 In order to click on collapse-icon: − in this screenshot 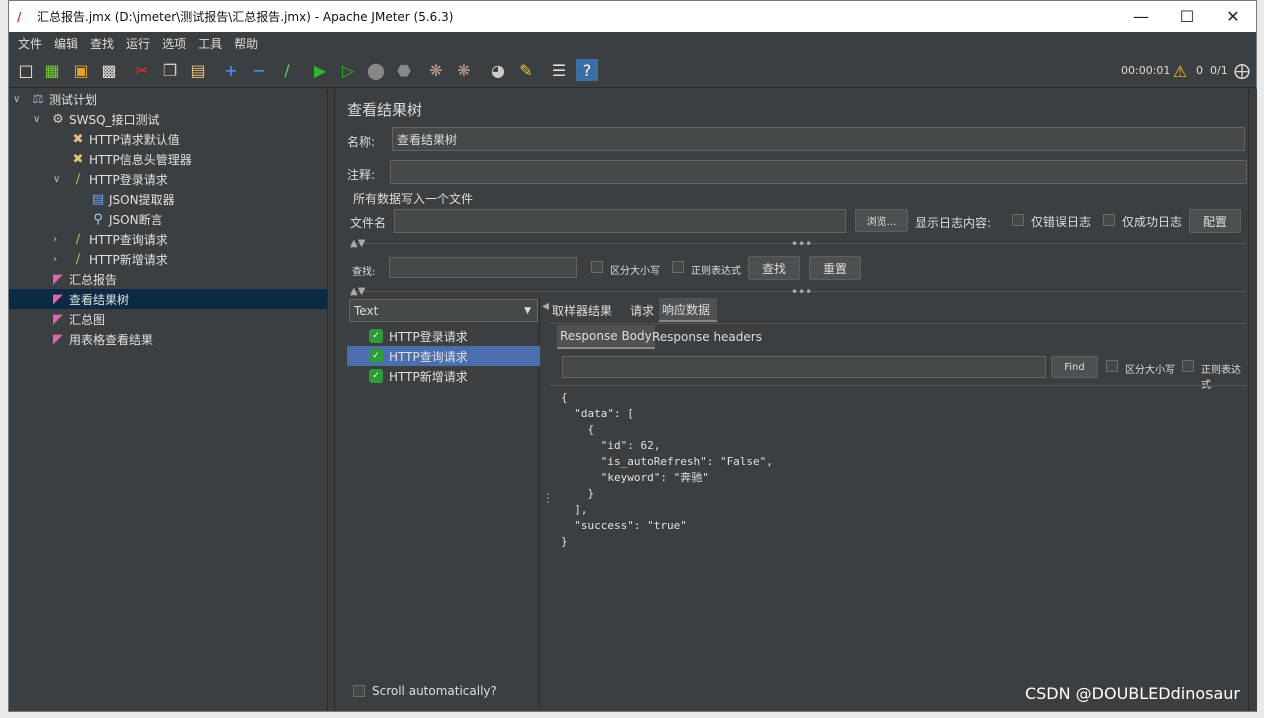, I will do `click(259, 70)`.